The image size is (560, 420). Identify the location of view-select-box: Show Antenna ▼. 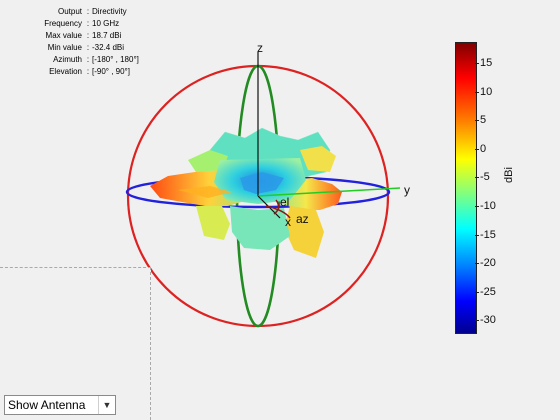
(60, 405).